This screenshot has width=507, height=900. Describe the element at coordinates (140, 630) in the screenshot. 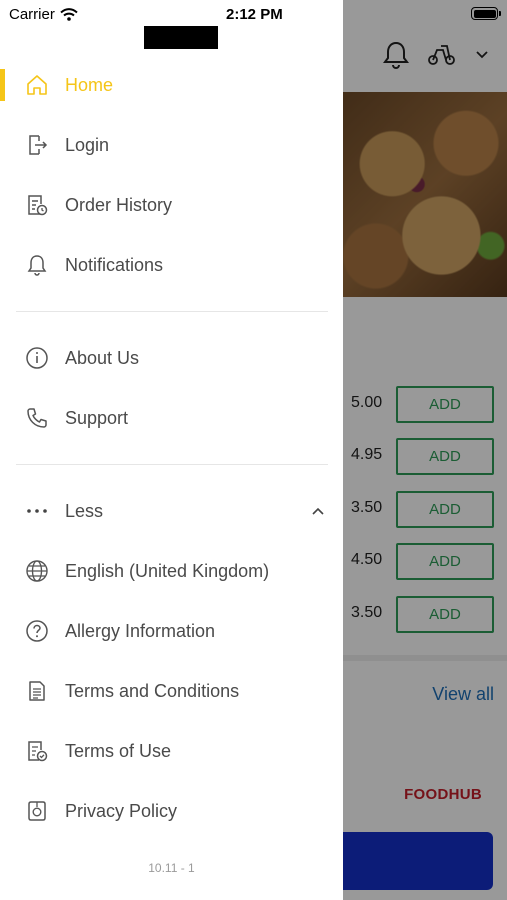

I see `menu-item-label: Allergy Information` at that location.